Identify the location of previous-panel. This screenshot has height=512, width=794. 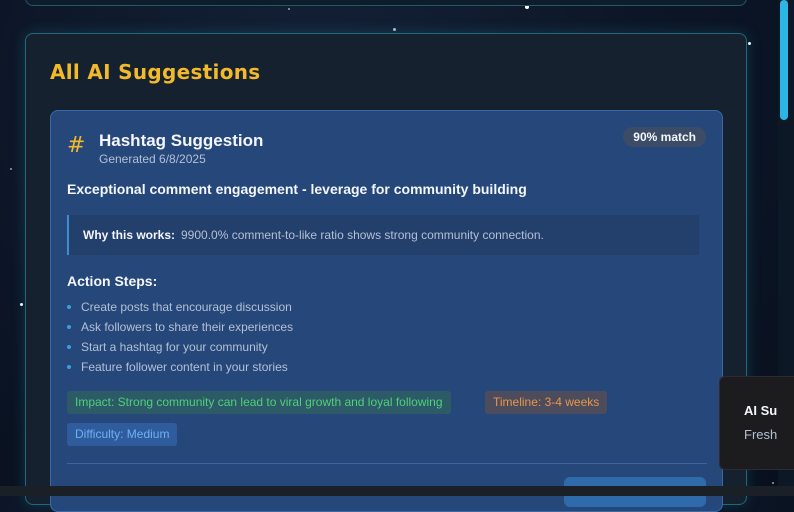
(386, 3).